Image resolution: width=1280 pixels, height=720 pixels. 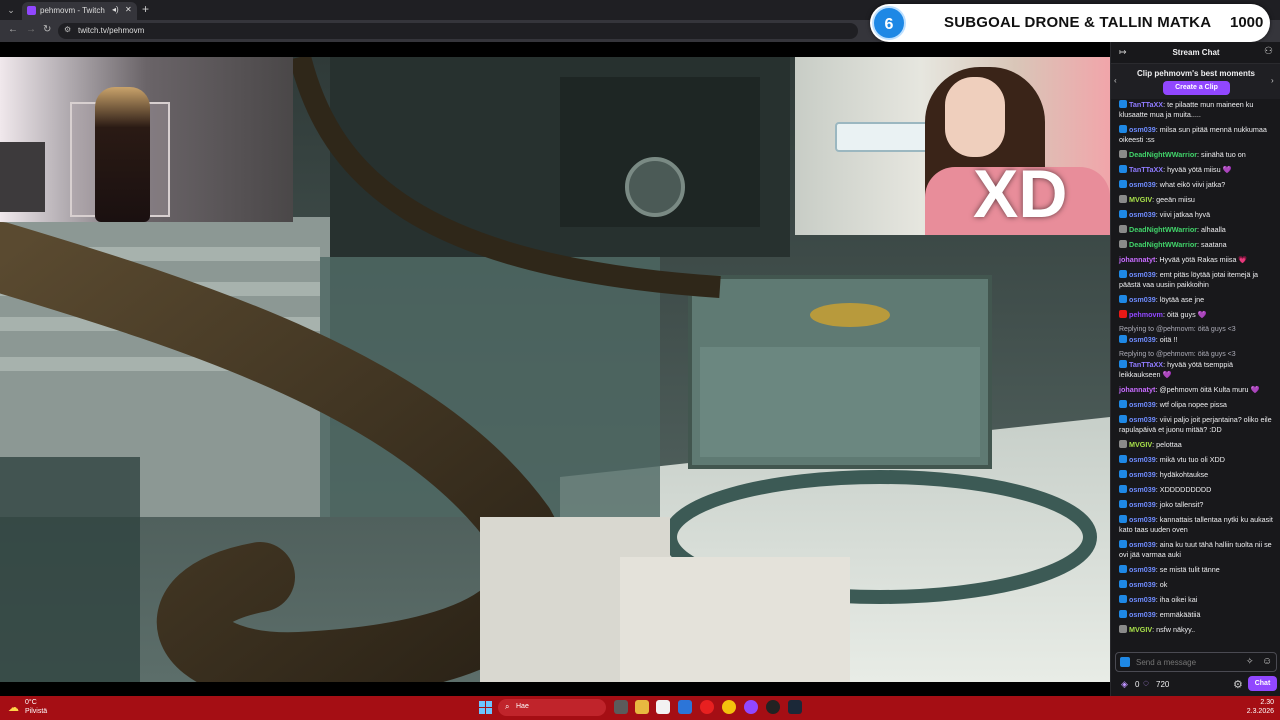 What do you see at coordinates (1196, 215) in the screenshot?
I see `chat-message: osm039: viivi jatkaa hyvä` at bounding box center [1196, 215].